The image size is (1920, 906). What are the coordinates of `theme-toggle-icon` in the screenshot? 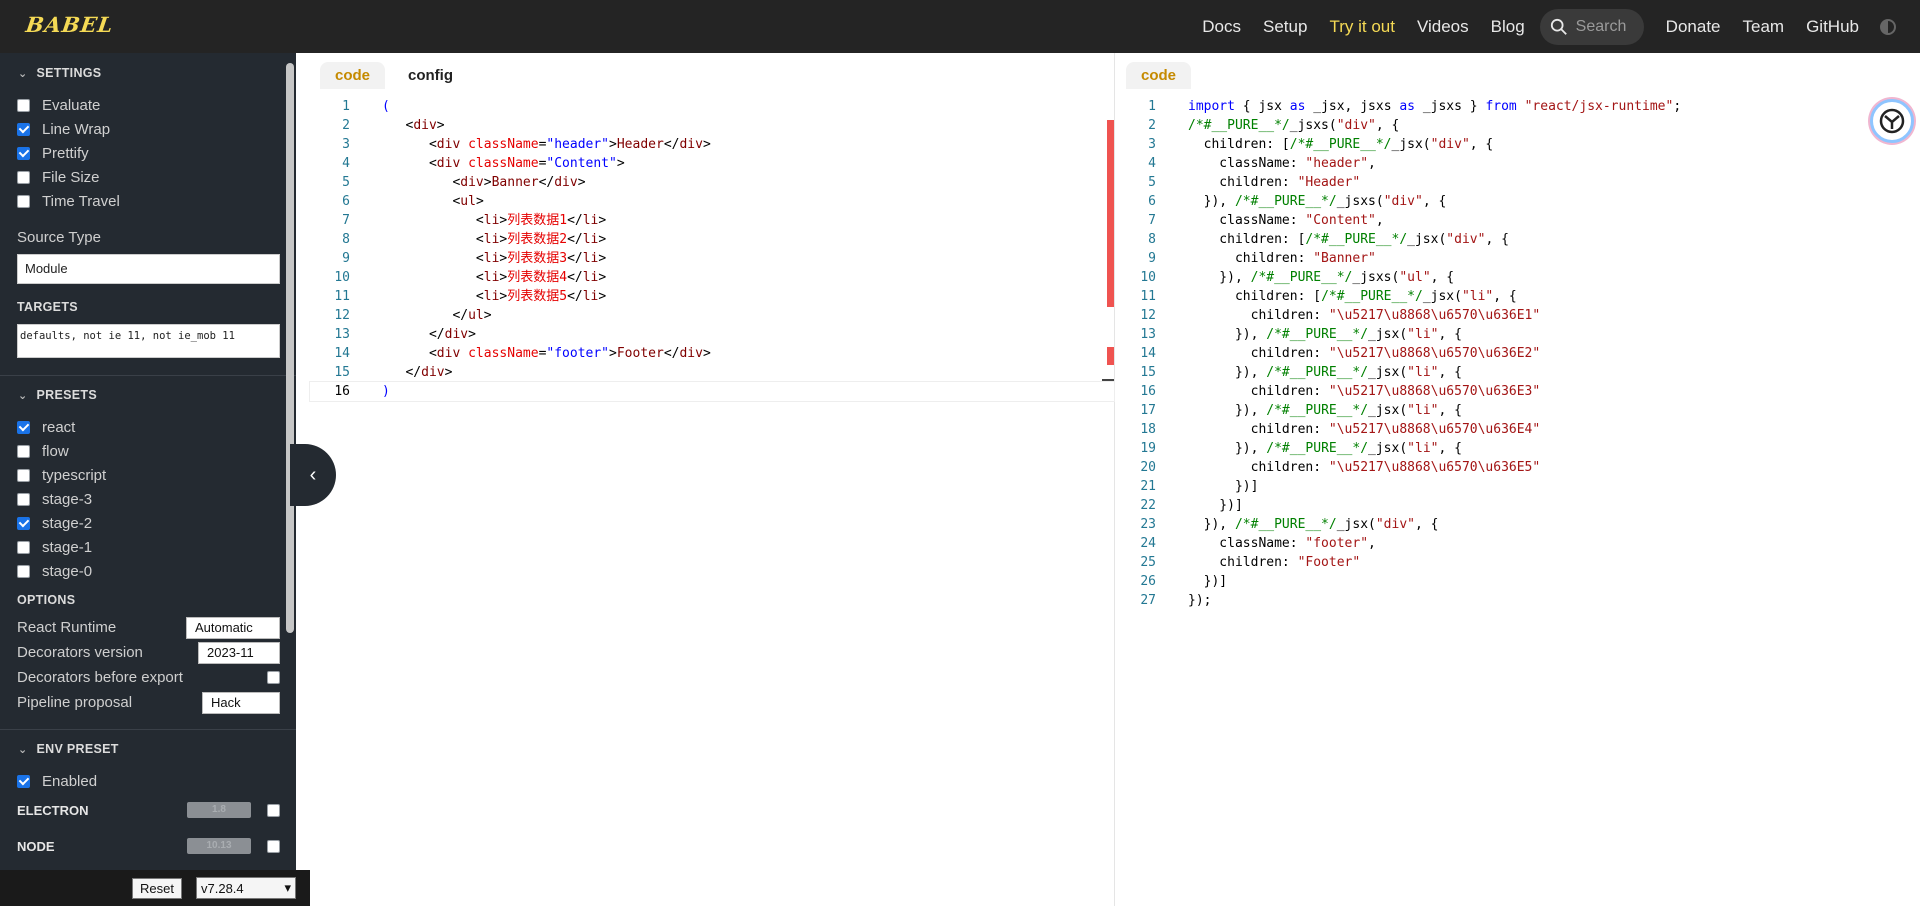 It's located at (1888, 26).